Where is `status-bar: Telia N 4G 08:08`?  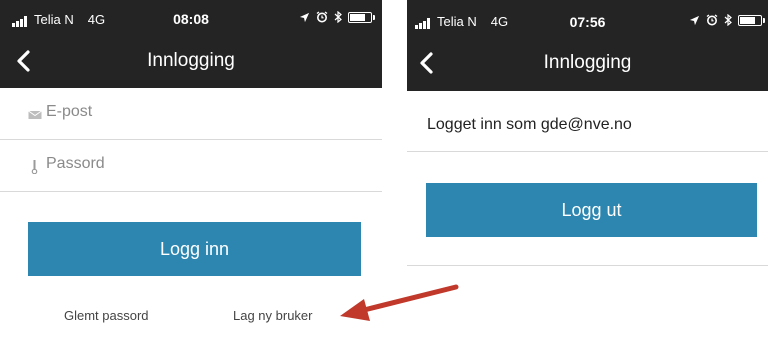 status-bar: Telia N 4G 08:08 is located at coordinates (191, 20).